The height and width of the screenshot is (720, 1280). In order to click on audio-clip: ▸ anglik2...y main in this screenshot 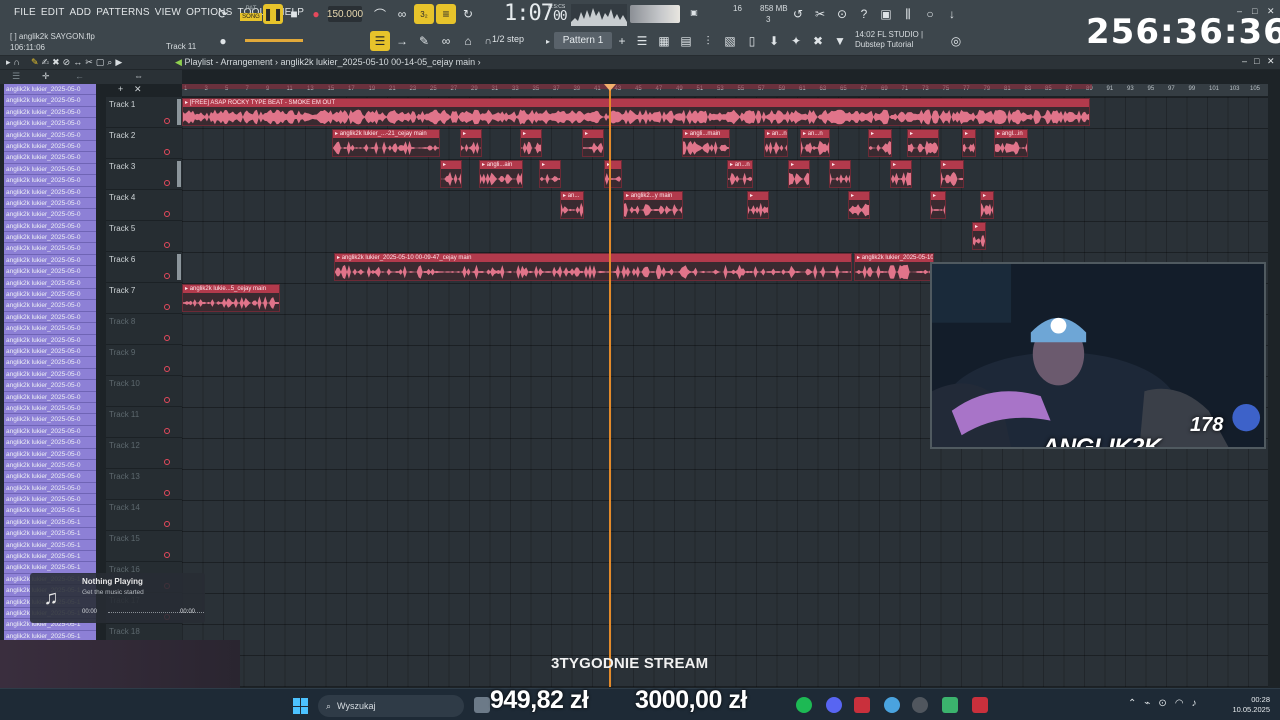, I will do `click(653, 205)`.